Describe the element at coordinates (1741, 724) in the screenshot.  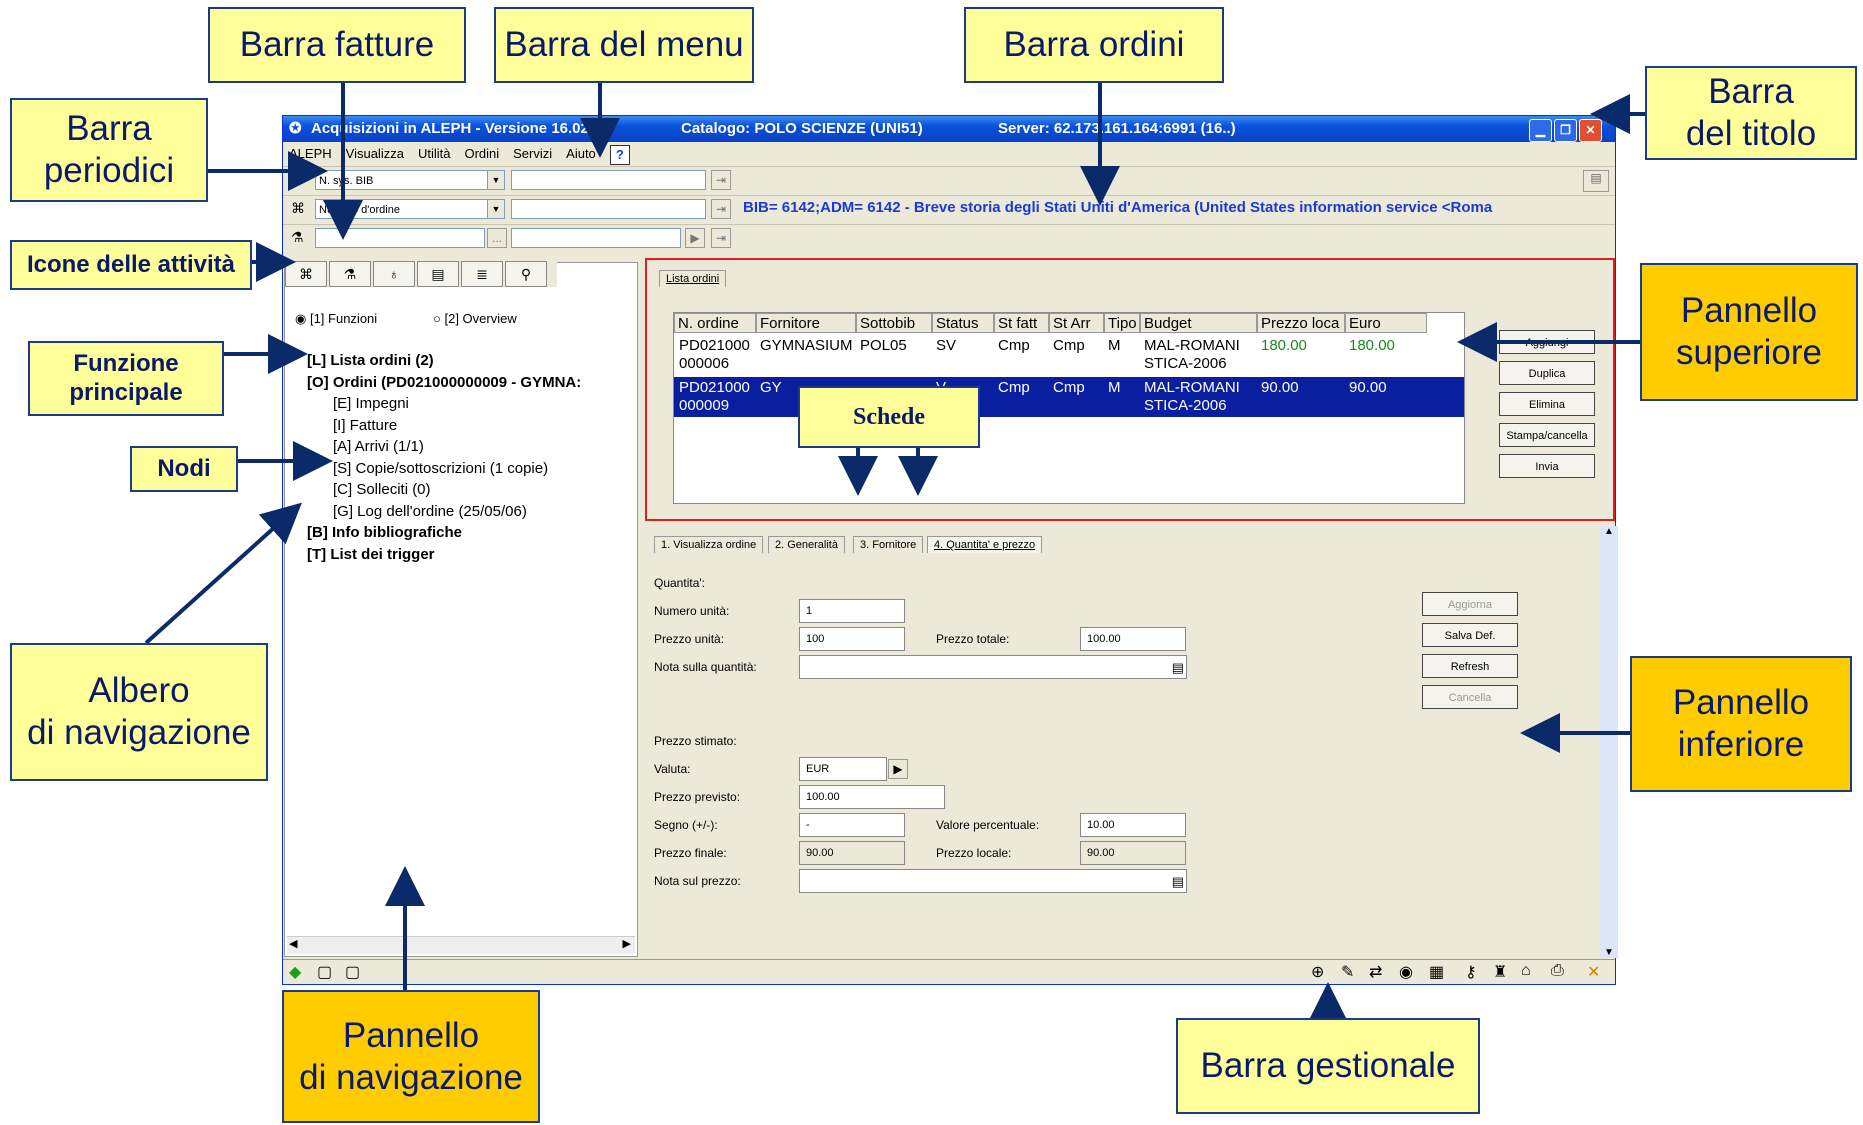
I see `callout-pannello-inferiore: Pannello inferiore` at that location.